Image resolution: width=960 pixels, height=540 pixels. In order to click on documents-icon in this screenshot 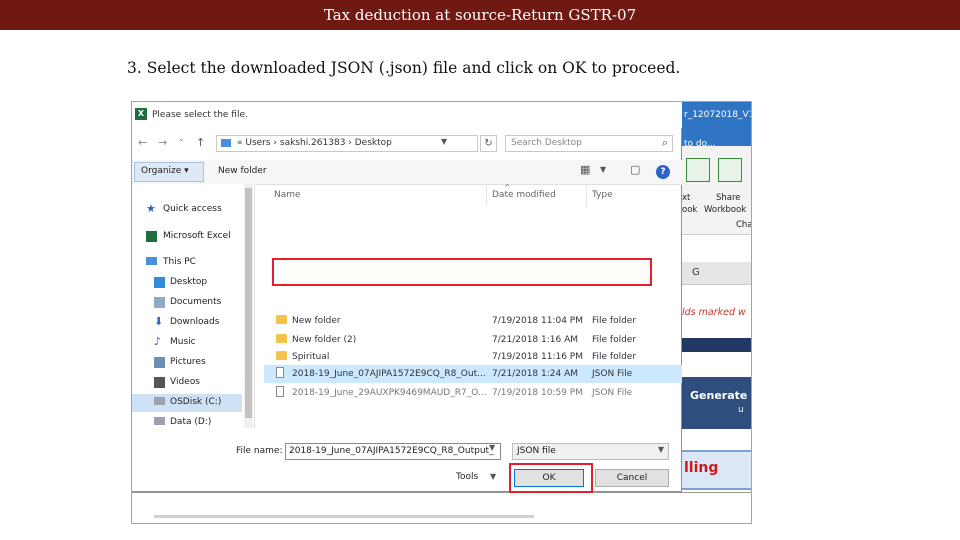, I will do `click(159, 302)`.